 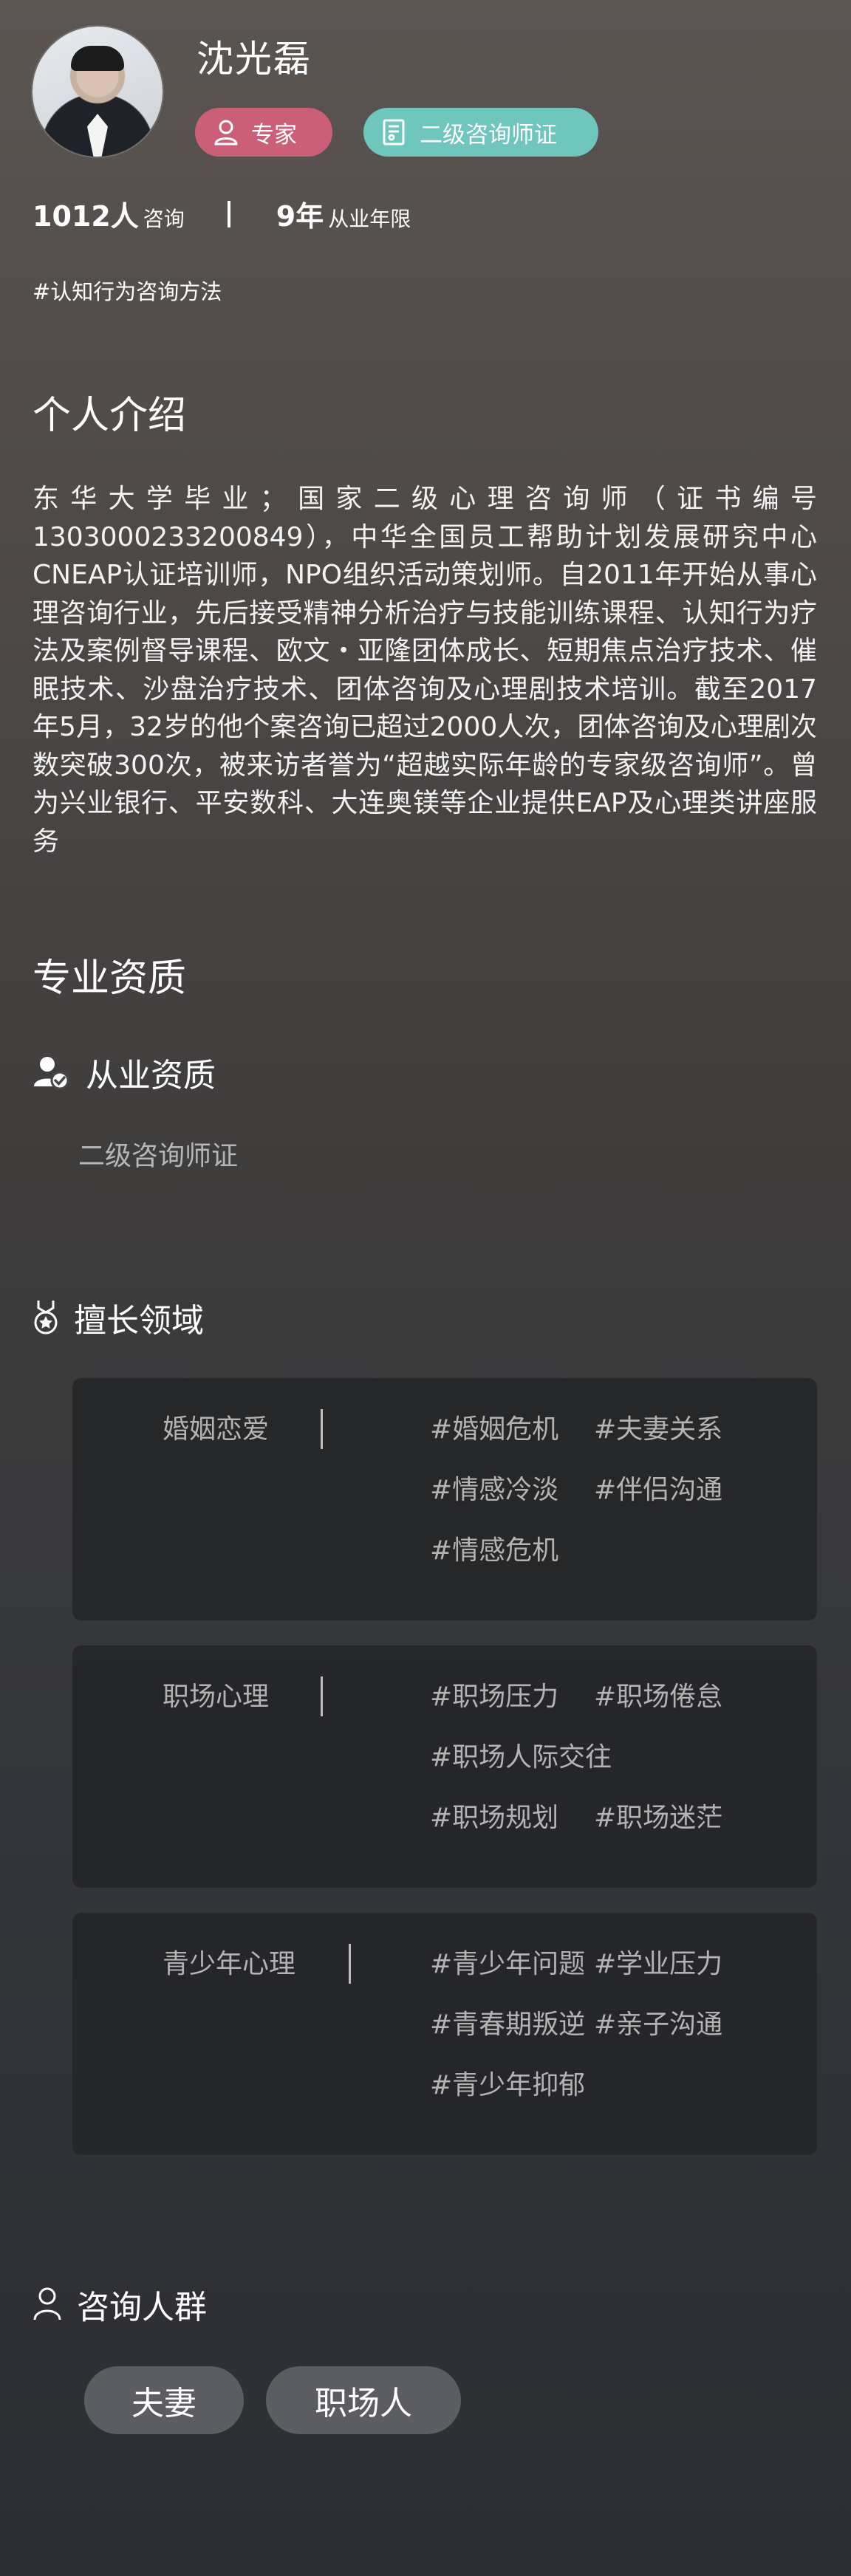 What do you see at coordinates (222, 213) in the screenshot?
I see `stats-row: 1012人 咨询 9年 从业年限` at bounding box center [222, 213].